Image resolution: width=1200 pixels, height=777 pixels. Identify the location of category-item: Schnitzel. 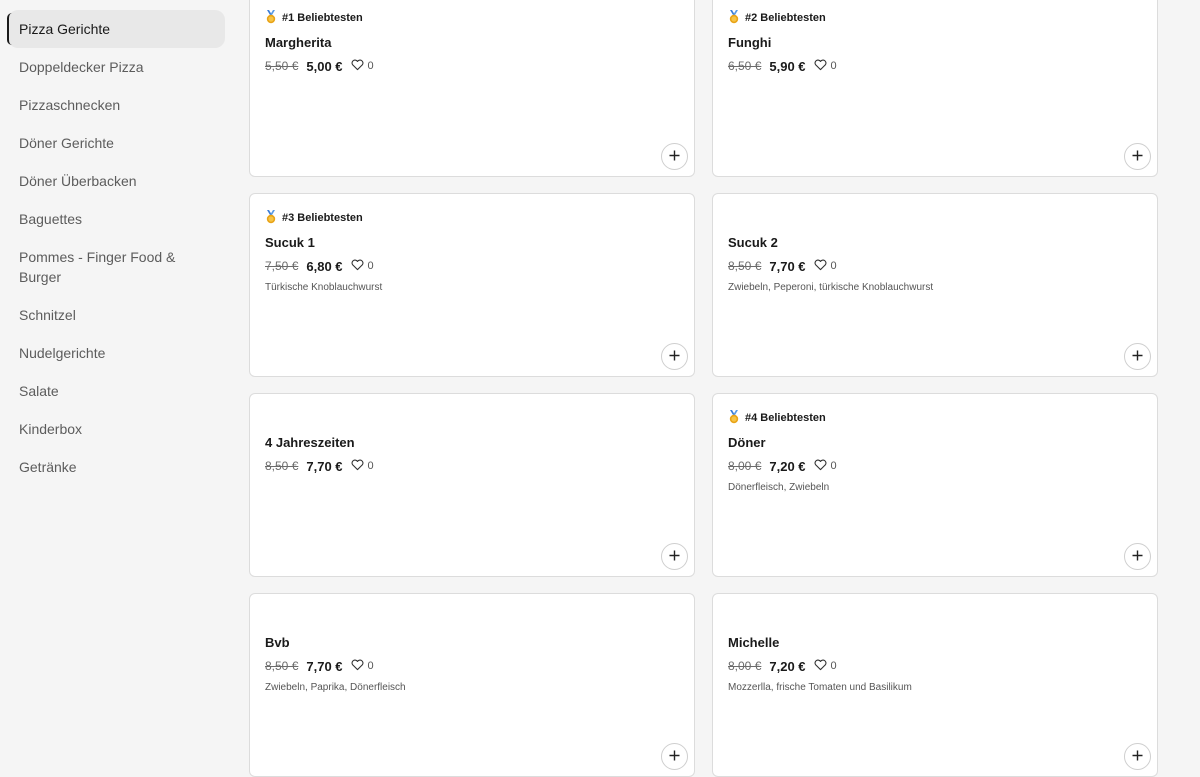
(116, 315).